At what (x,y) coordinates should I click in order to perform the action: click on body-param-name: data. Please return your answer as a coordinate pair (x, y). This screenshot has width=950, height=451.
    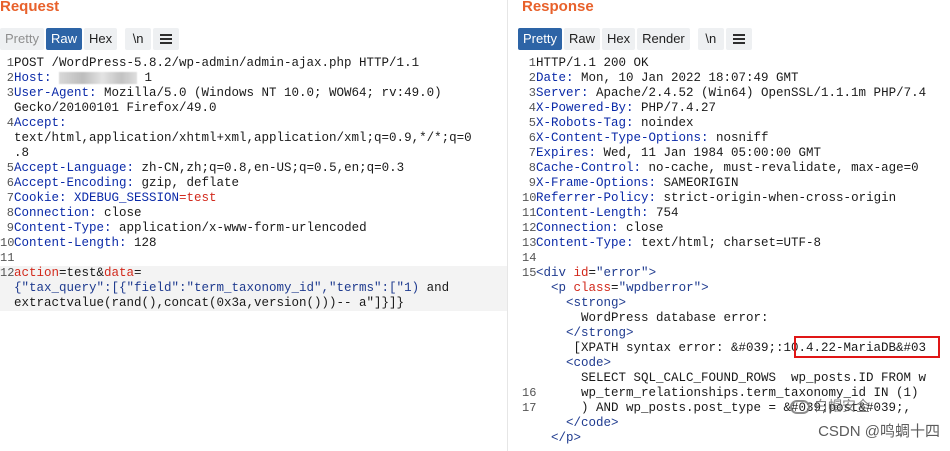
    Looking at the image, I should click on (119, 273).